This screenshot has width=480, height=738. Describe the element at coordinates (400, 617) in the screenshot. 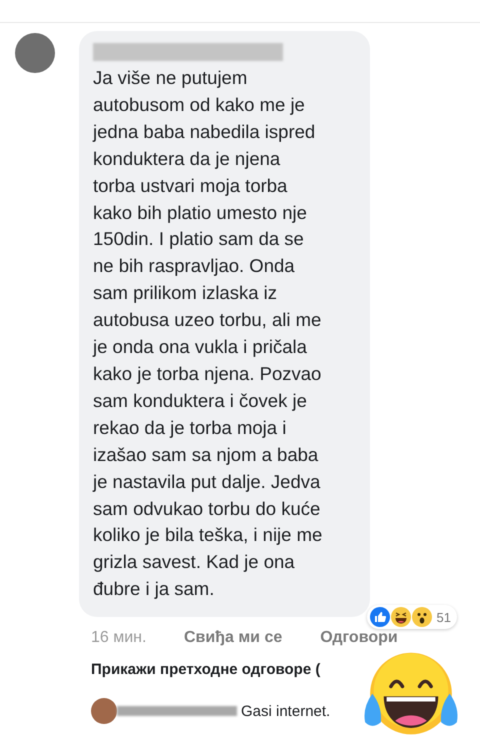

I see `laughing-face-icon` at that location.